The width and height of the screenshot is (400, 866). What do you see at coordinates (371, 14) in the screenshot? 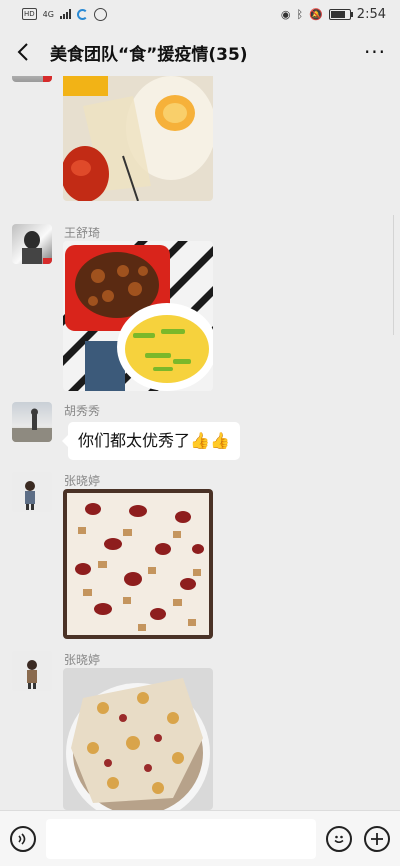
I see `clock: 2:54` at bounding box center [371, 14].